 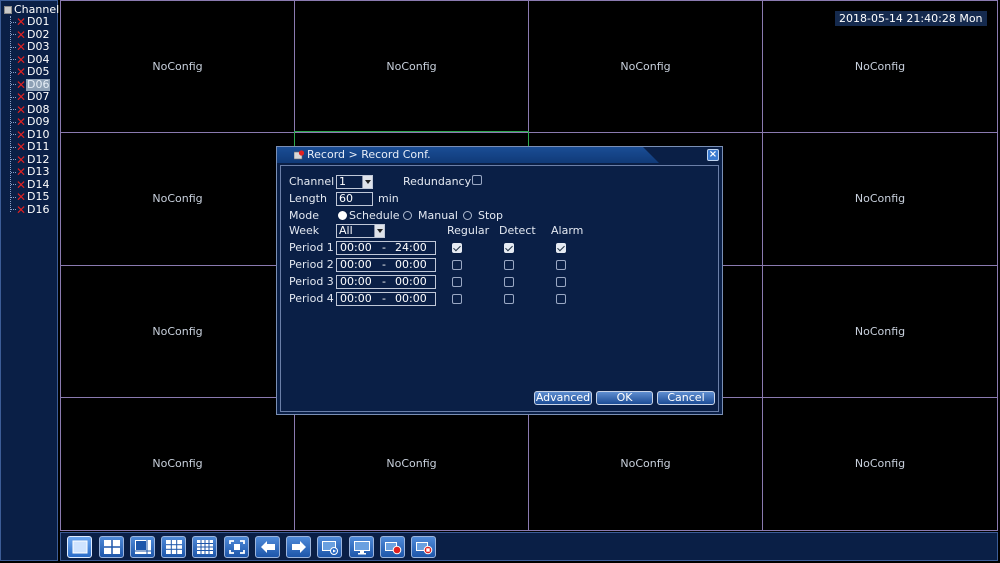 What do you see at coordinates (30, 59) in the screenshot?
I see `sidebar-item-d04: ✕ D04` at bounding box center [30, 59].